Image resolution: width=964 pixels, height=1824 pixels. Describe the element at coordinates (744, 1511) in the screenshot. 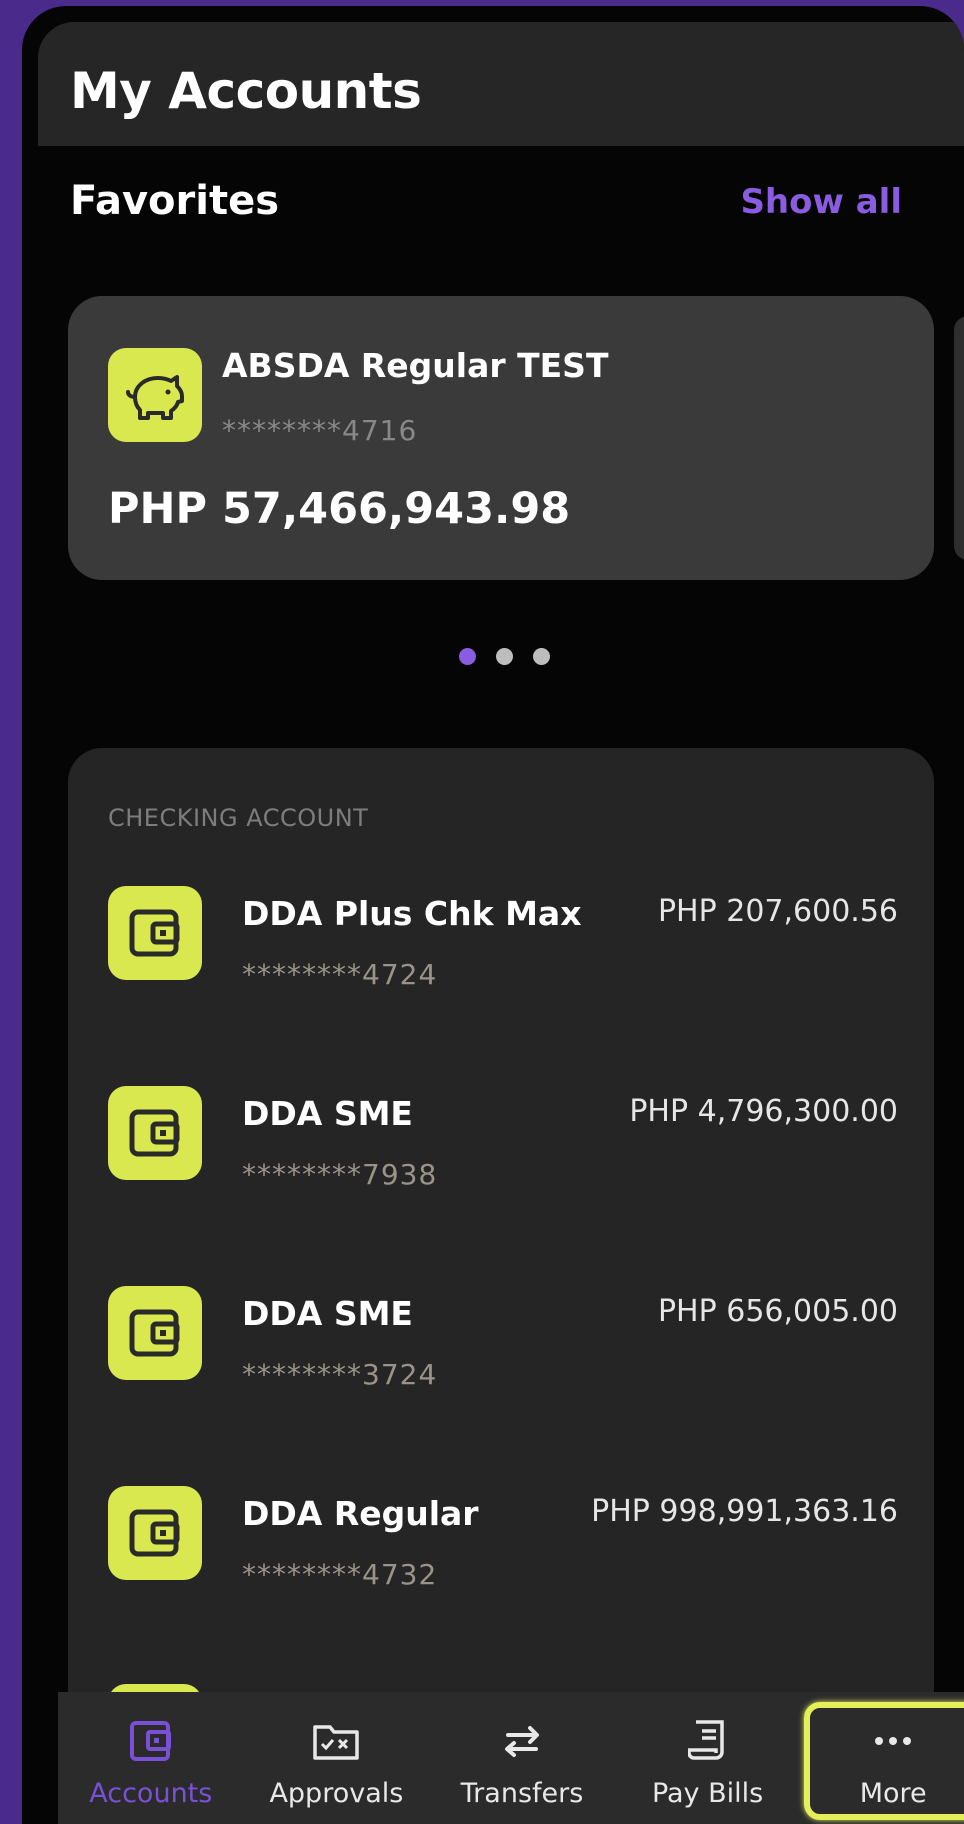

I see `account-balance: PHP 998,991,363.16` at that location.